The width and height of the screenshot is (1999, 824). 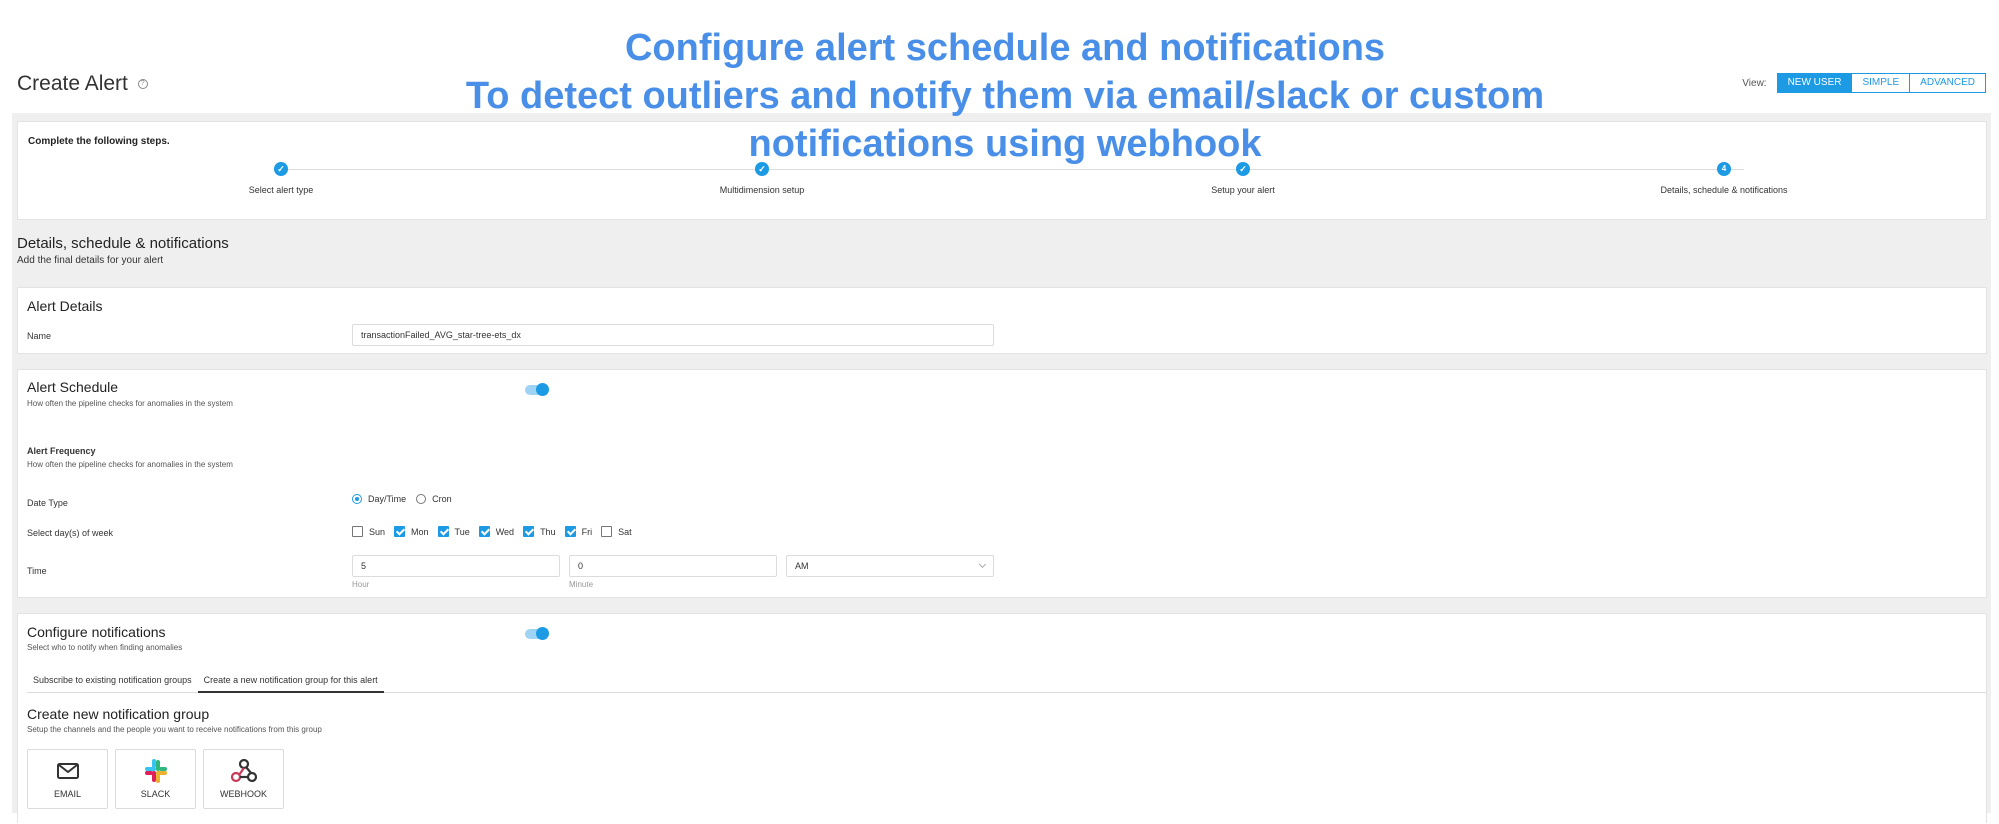 I want to click on day-label: Wed, so click(x=505, y=531).